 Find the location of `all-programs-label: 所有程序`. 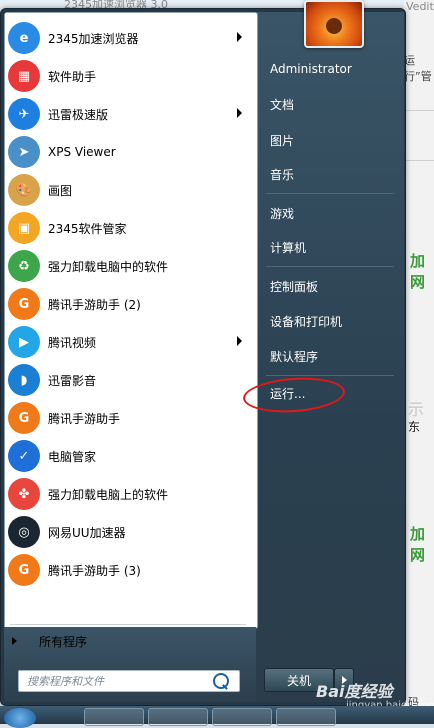

all-programs-label: 所有程序 is located at coordinates (63, 641).